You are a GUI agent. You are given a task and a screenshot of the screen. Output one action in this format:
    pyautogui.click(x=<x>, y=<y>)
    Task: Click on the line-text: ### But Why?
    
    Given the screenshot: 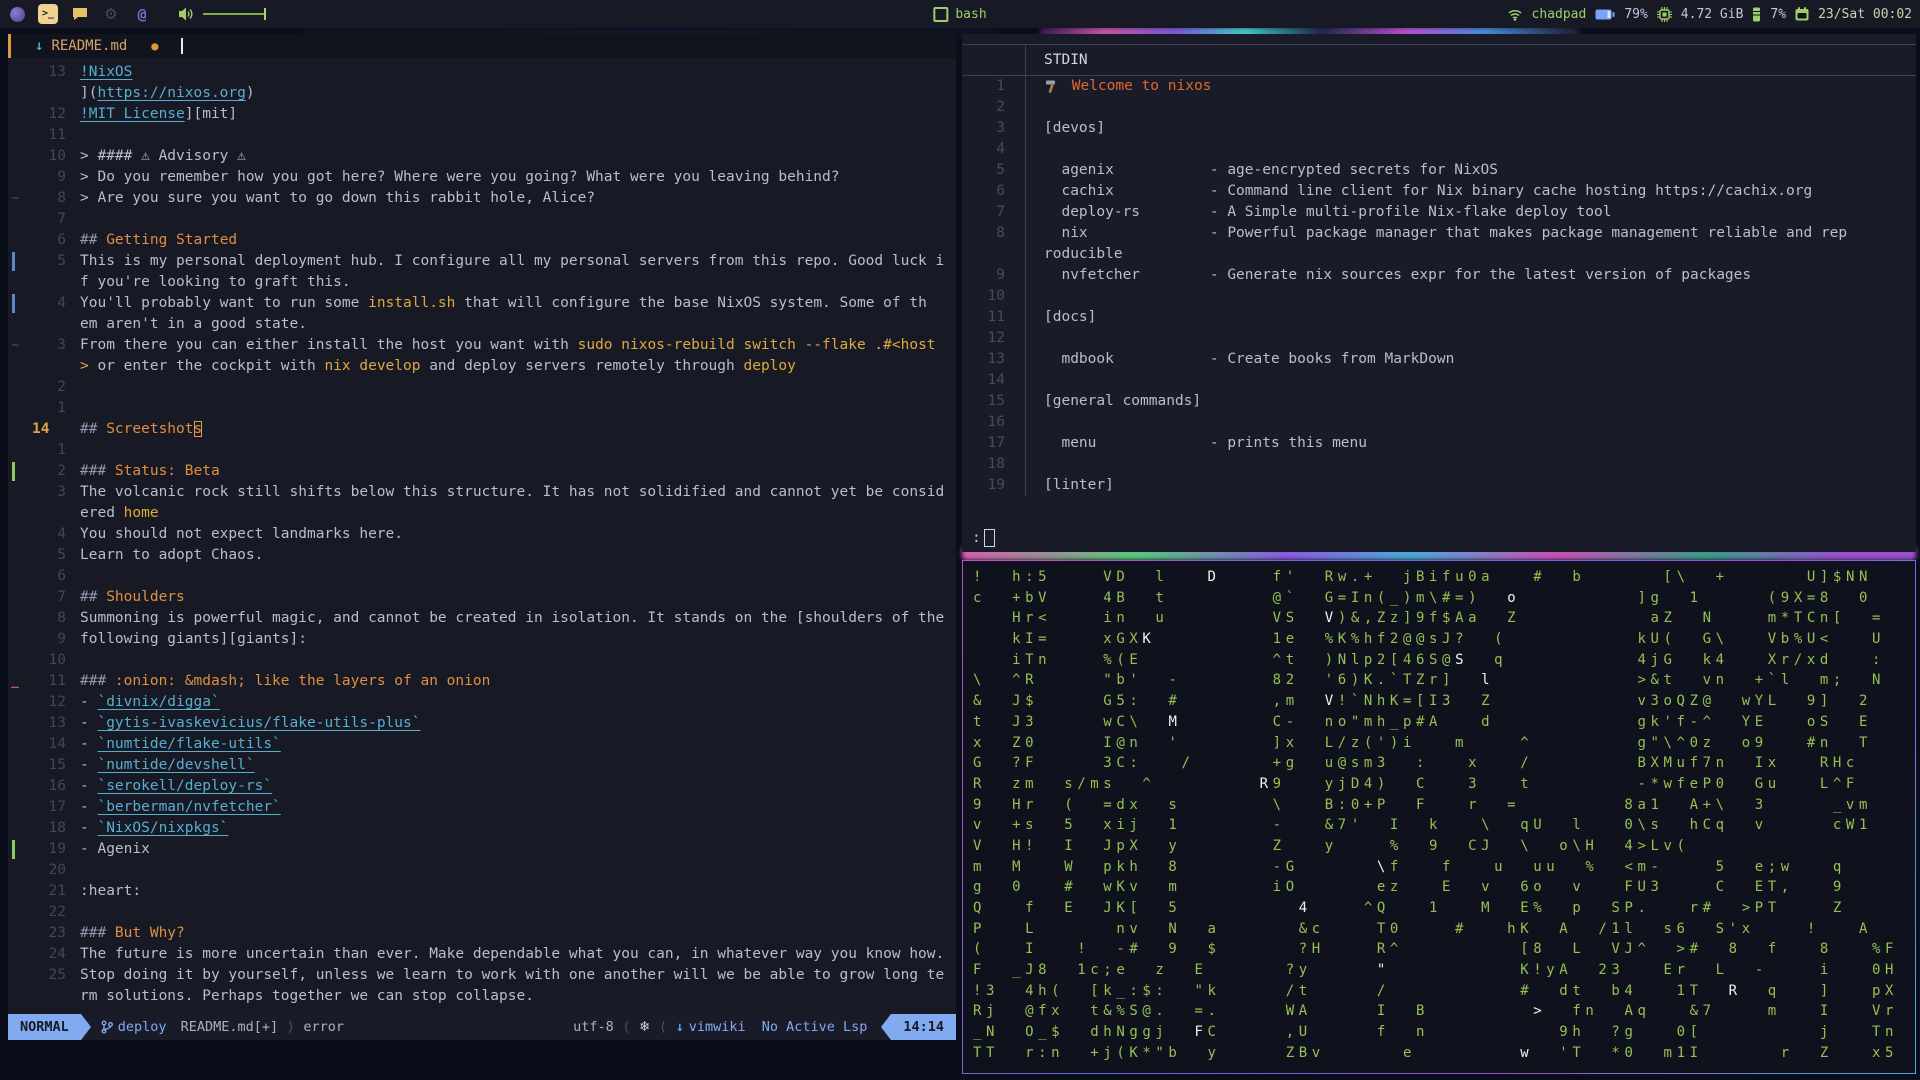 What is the action you would take?
    pyautogui.click(x=132, y=933)
    